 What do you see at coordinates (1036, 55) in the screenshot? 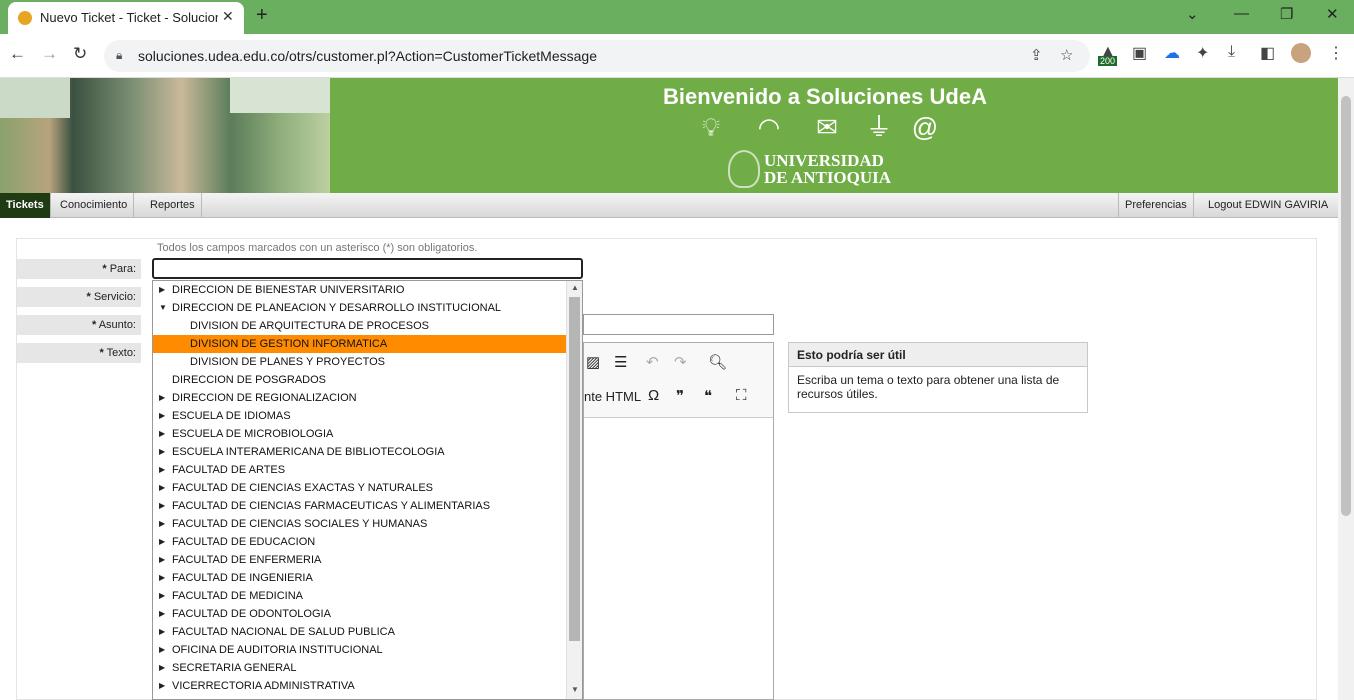
I see `share-icon: ⇪` at bounding box center [1036, 55].